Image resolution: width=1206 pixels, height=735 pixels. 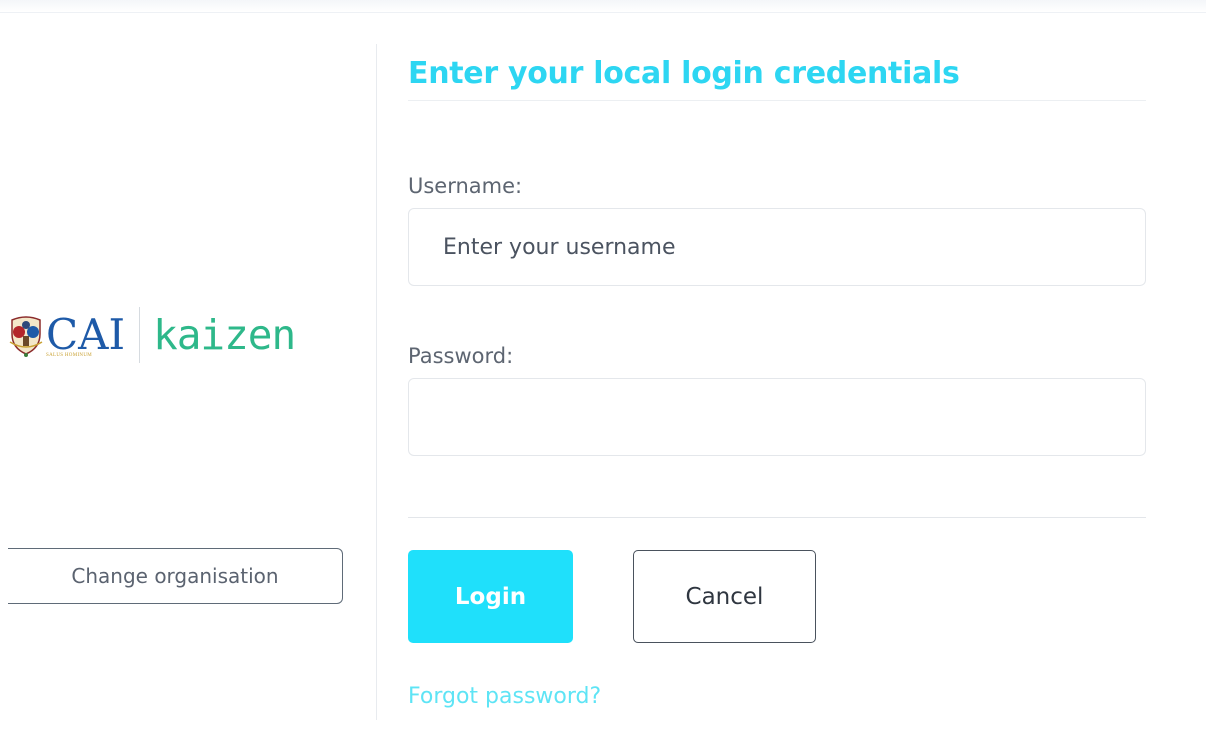 I want to click on username-label: Username:, so click(x=465, y=186).